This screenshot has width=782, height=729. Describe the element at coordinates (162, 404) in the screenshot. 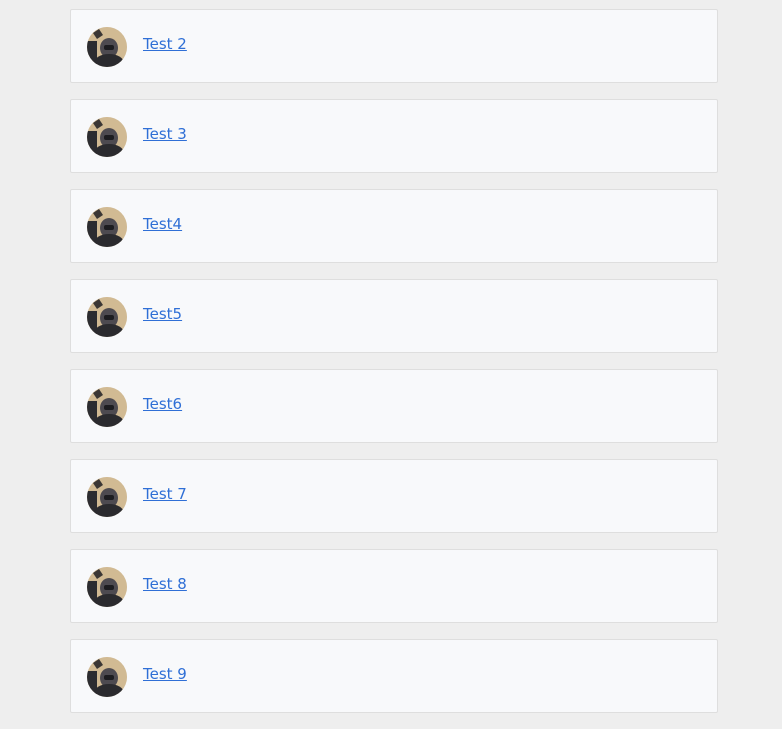

I see `user-link: Test6` at that location.